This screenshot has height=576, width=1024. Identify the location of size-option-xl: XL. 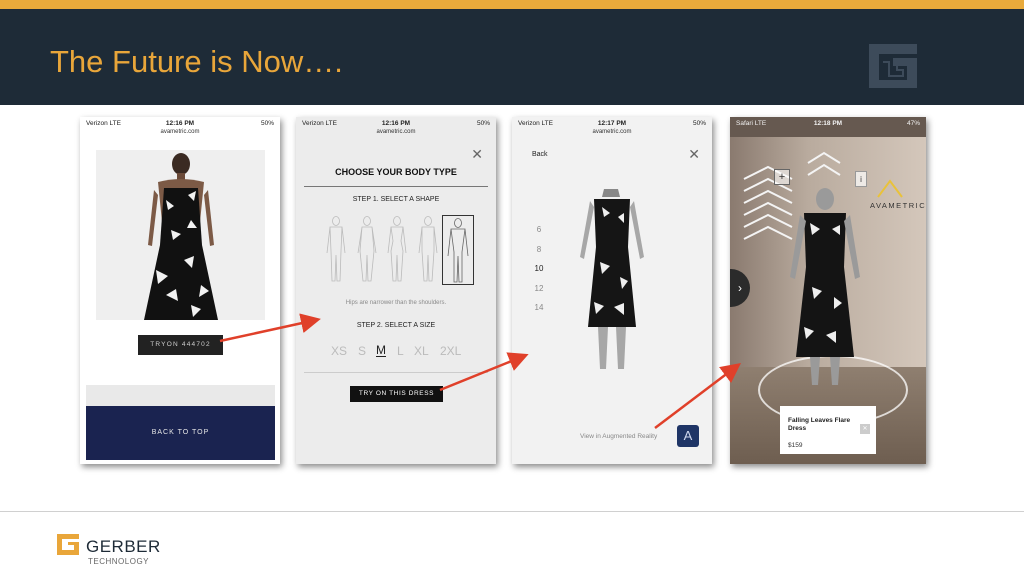
(421, 351).